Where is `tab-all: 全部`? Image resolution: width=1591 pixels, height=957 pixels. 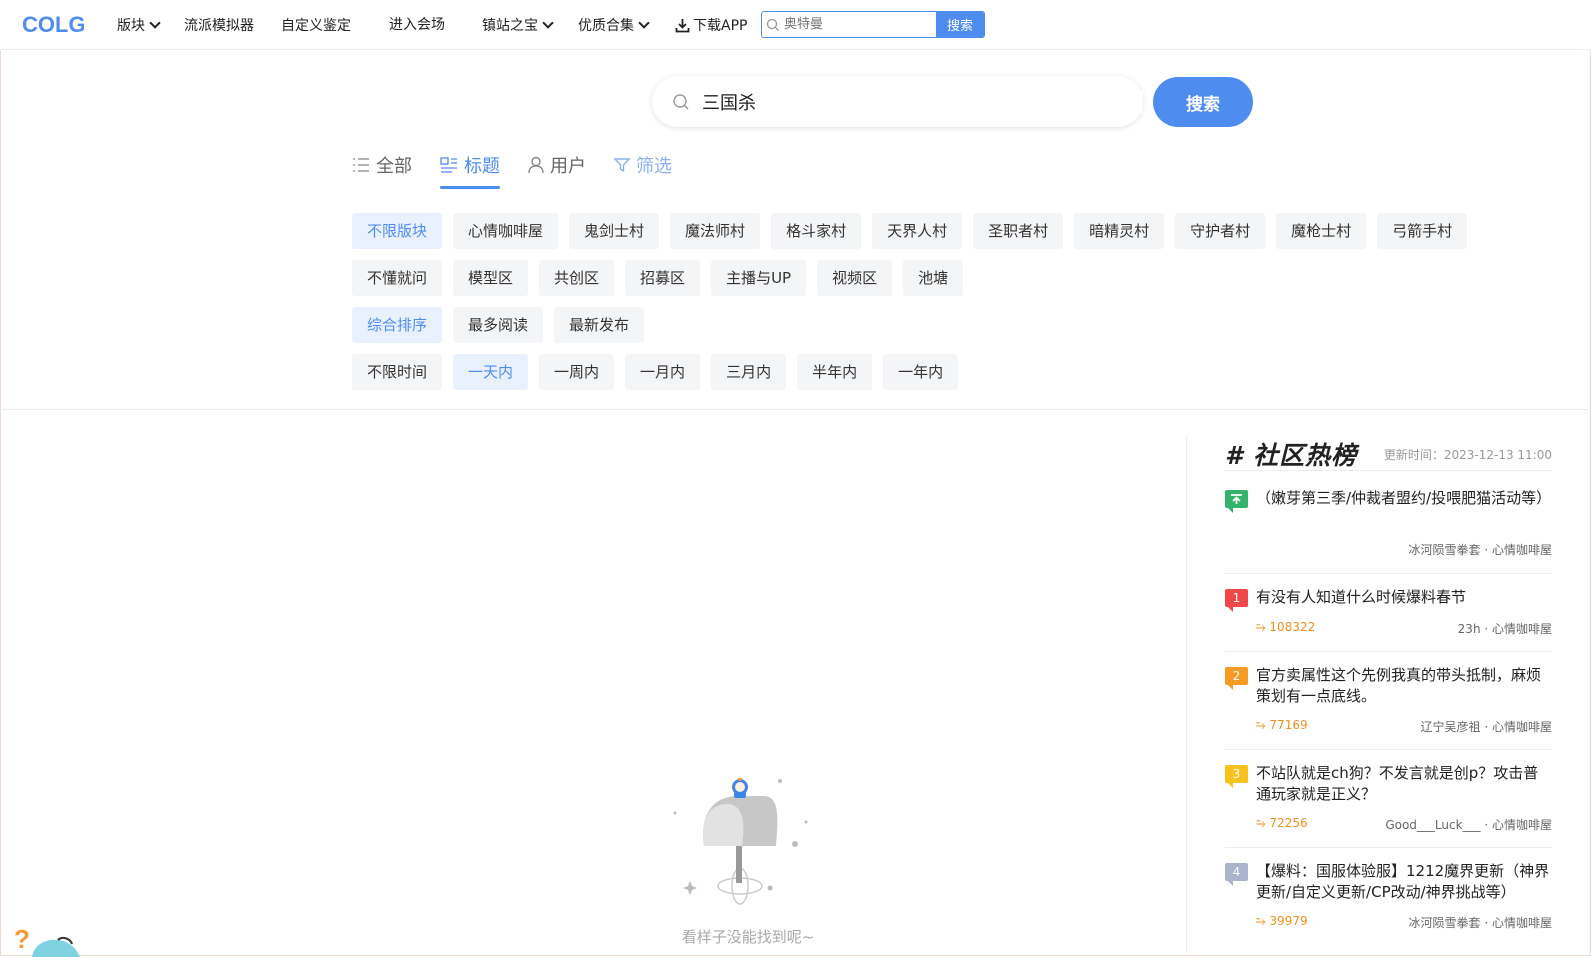 tab-all: 全部 is located at coordinates (382, 165).